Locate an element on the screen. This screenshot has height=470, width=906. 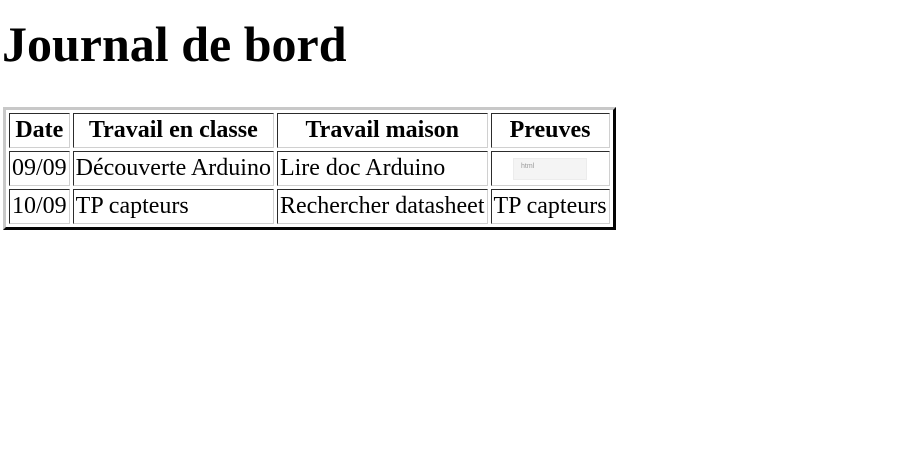
cell-travail-maison: Lire doc Arduino is located at coordinates (382, 168).